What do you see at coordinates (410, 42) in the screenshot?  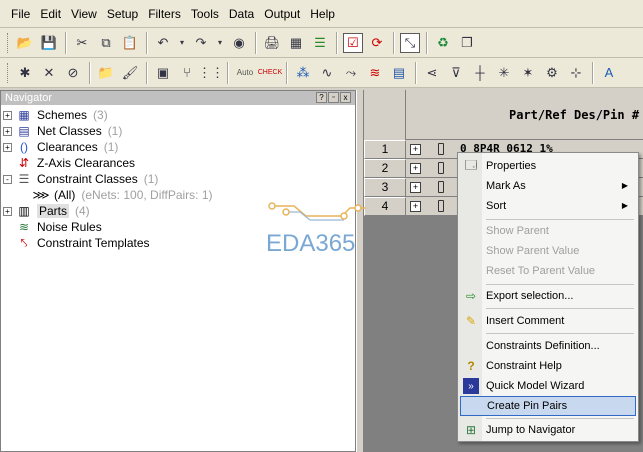 I see `select-tool-icon: ⤡` at bounding box center [410, 42].